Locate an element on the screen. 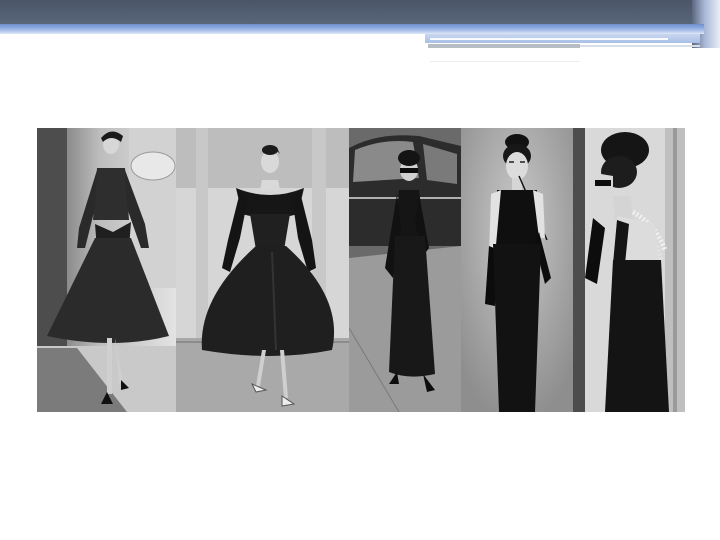 This screenshot has height=540, width=720. slide-gray-rule is located at coordinates (504, 46).